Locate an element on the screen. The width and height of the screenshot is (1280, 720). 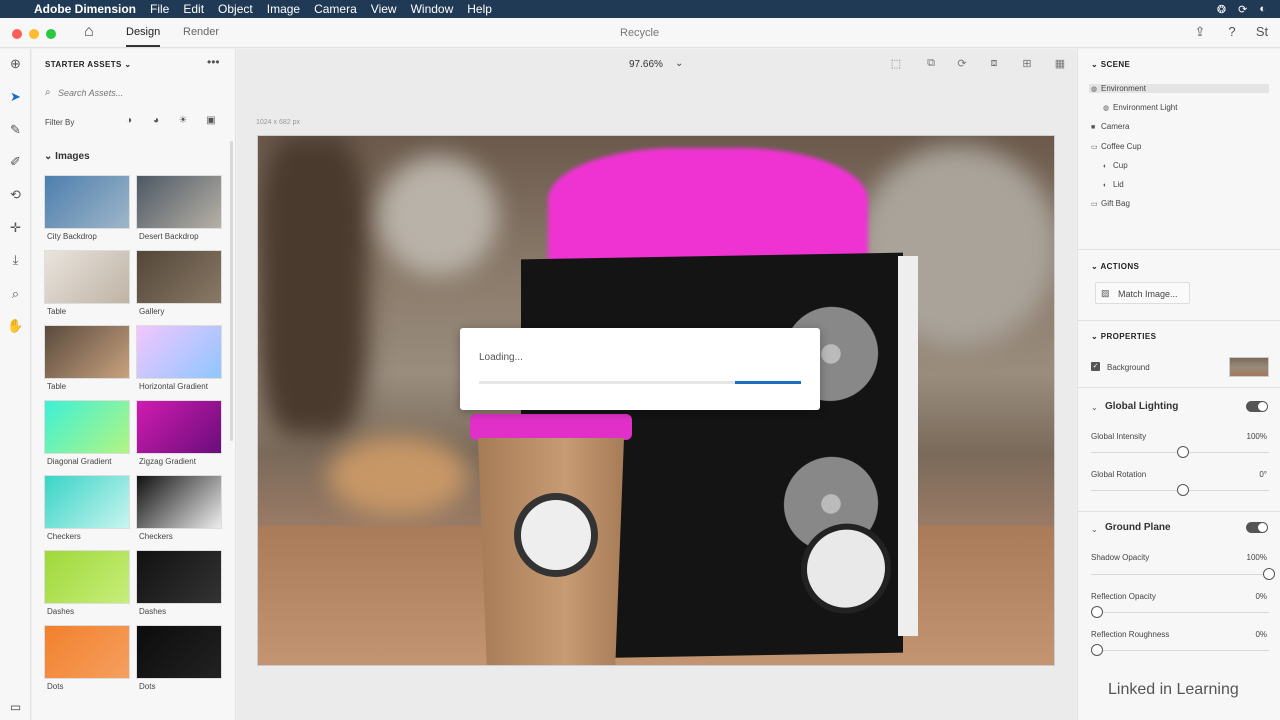
app-name-menu: Adobe Dimension is located at coordinates (85, 9).